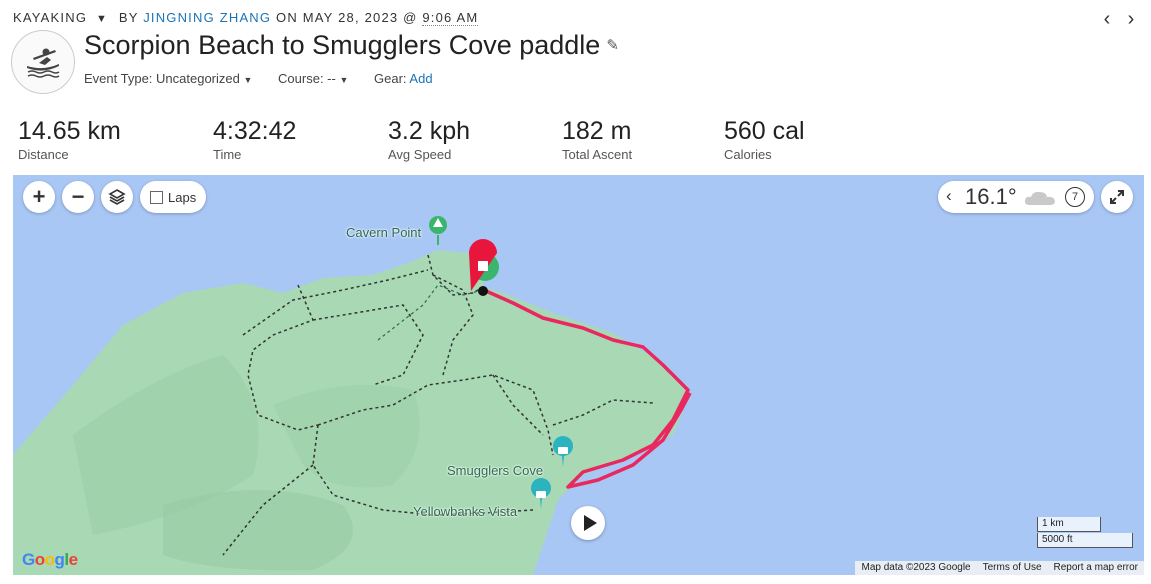 The image size is (1151, 584). I want to click on expand-icon, so click(1117, 197).